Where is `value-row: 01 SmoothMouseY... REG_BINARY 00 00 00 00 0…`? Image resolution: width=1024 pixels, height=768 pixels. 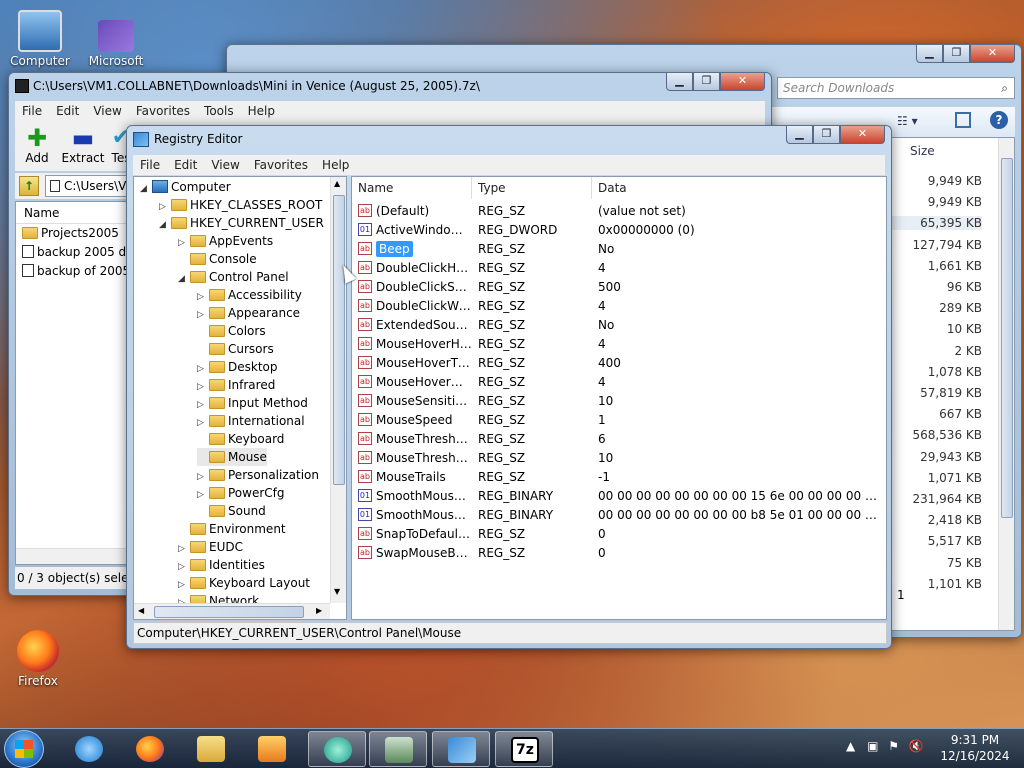 value-row: 01 SmoothMouseY... REG_BINARY 00 00 00 00 0… is located at coordinates (619, 515).